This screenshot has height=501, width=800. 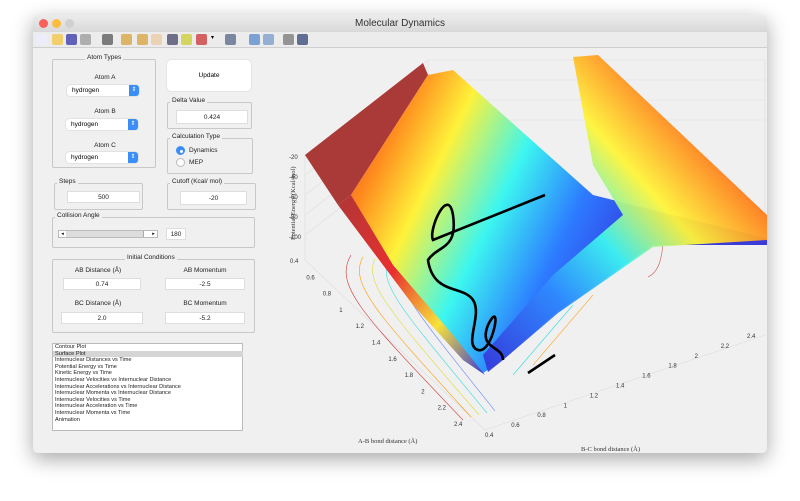 What do you see at coordinates (489, 436) in the screenshot?
I see `y-tick-label: 0.4` at bounding box center [489, 436].